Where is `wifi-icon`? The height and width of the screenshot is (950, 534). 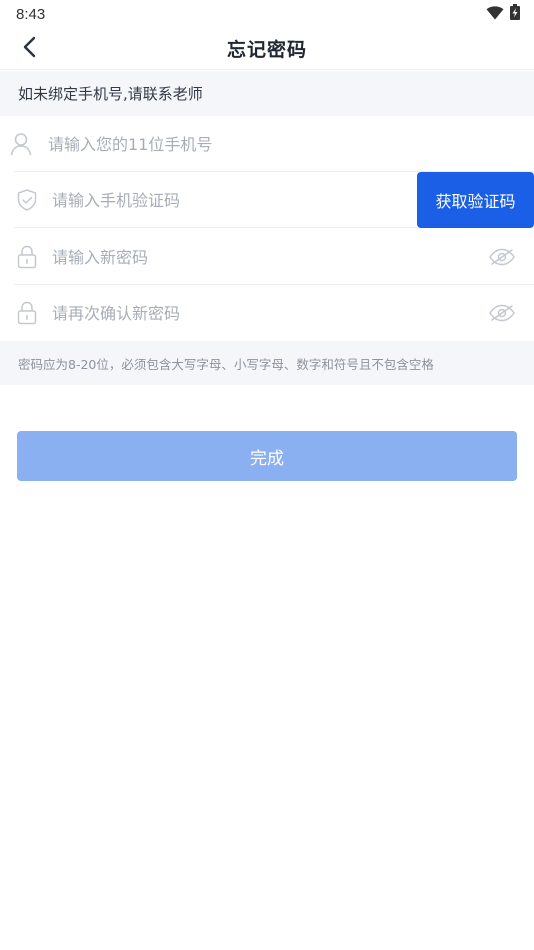 wifi-icon is located at coordinates (495, 14).